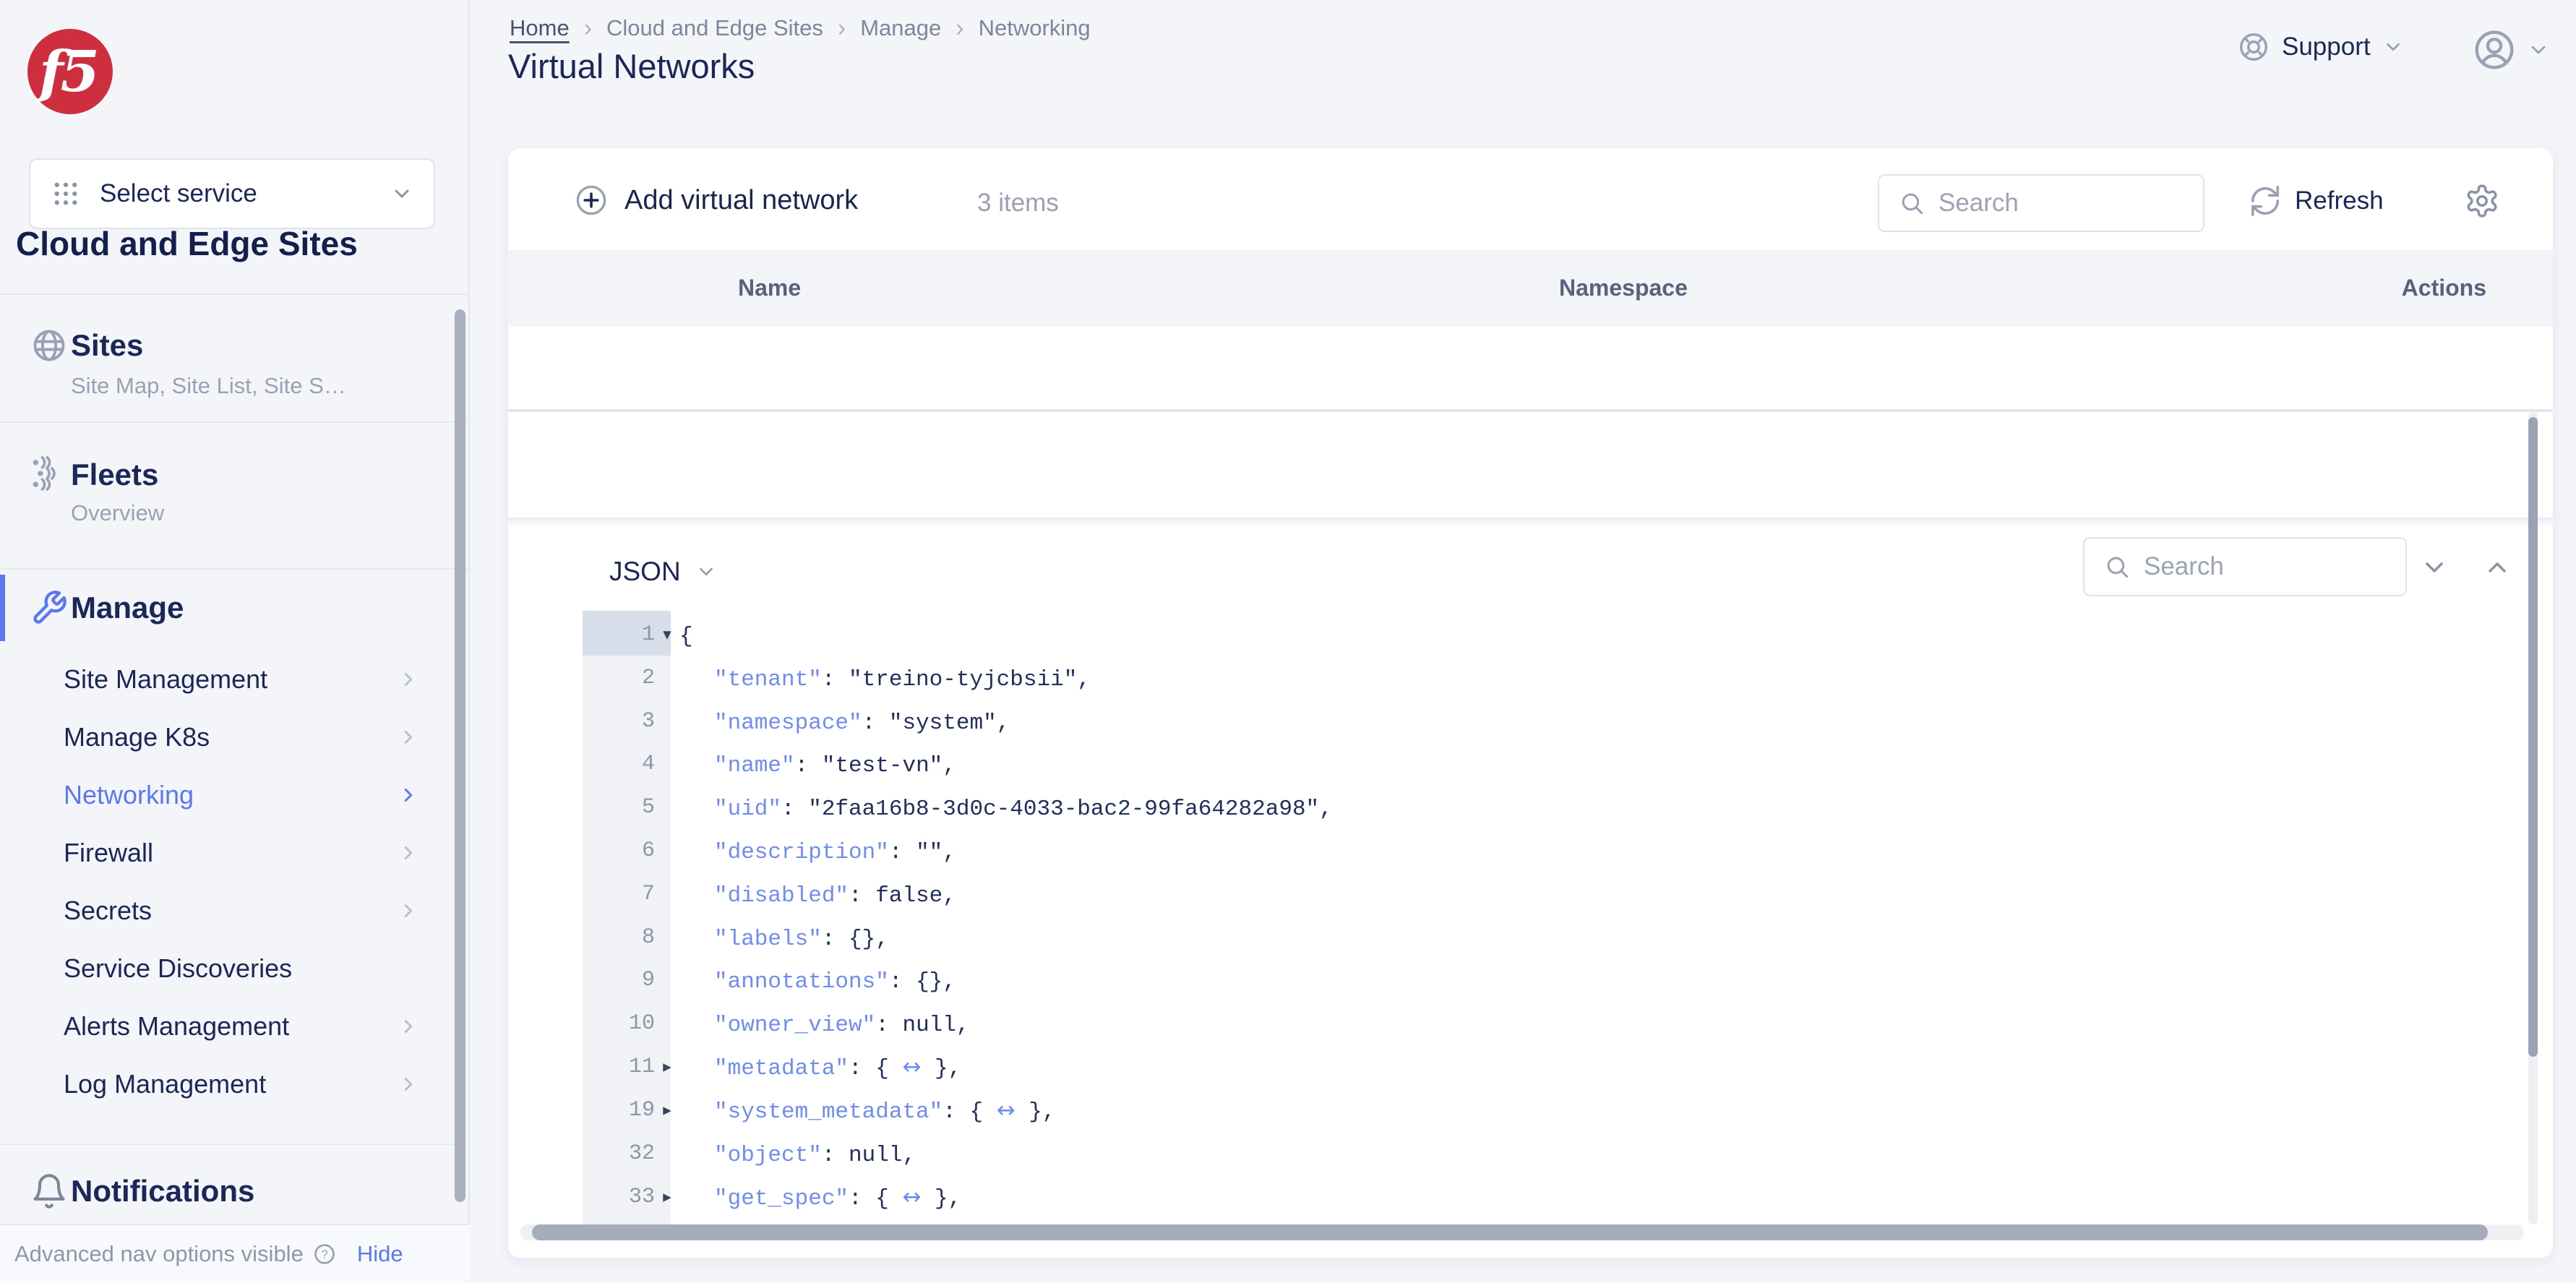  What do you see at coordinates (632, 66) in the screenshot?
I see `page-title: Virtual Networks` at bounding box center [632, 66].